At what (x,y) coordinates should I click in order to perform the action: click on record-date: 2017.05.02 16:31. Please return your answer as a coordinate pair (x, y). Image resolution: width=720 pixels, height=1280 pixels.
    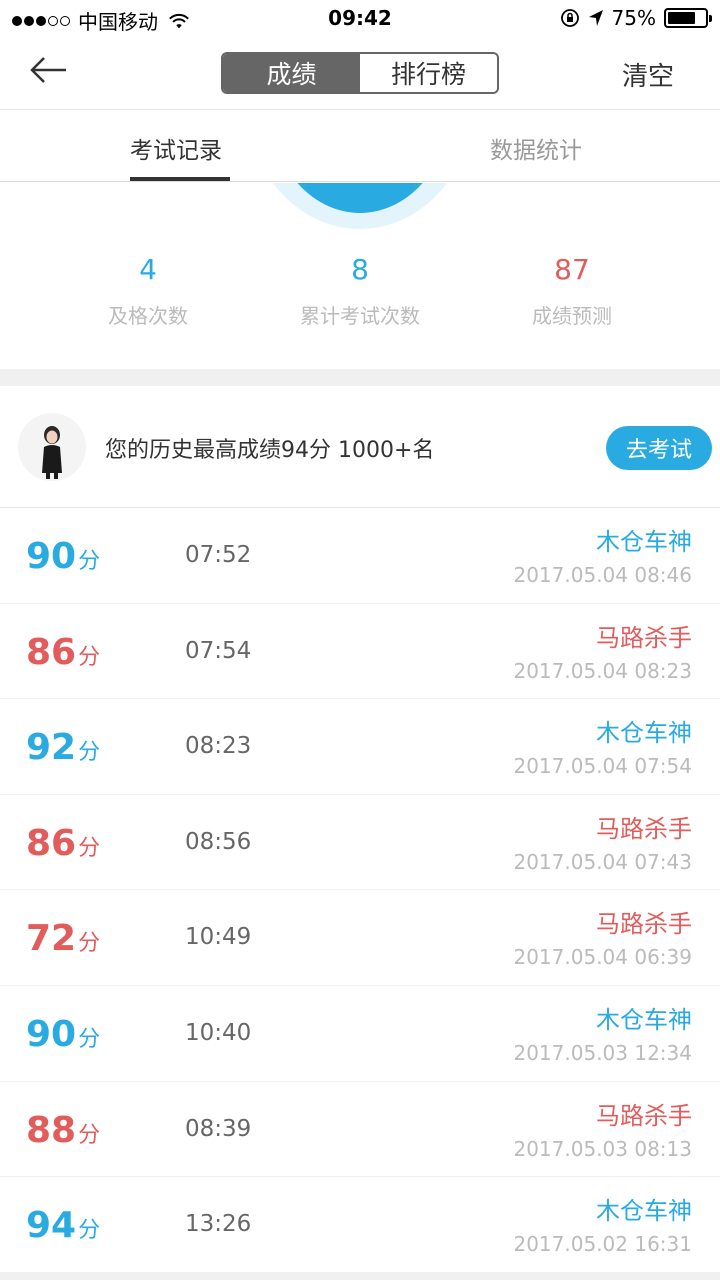
    Looking at the image, I should click on (602, 1244).